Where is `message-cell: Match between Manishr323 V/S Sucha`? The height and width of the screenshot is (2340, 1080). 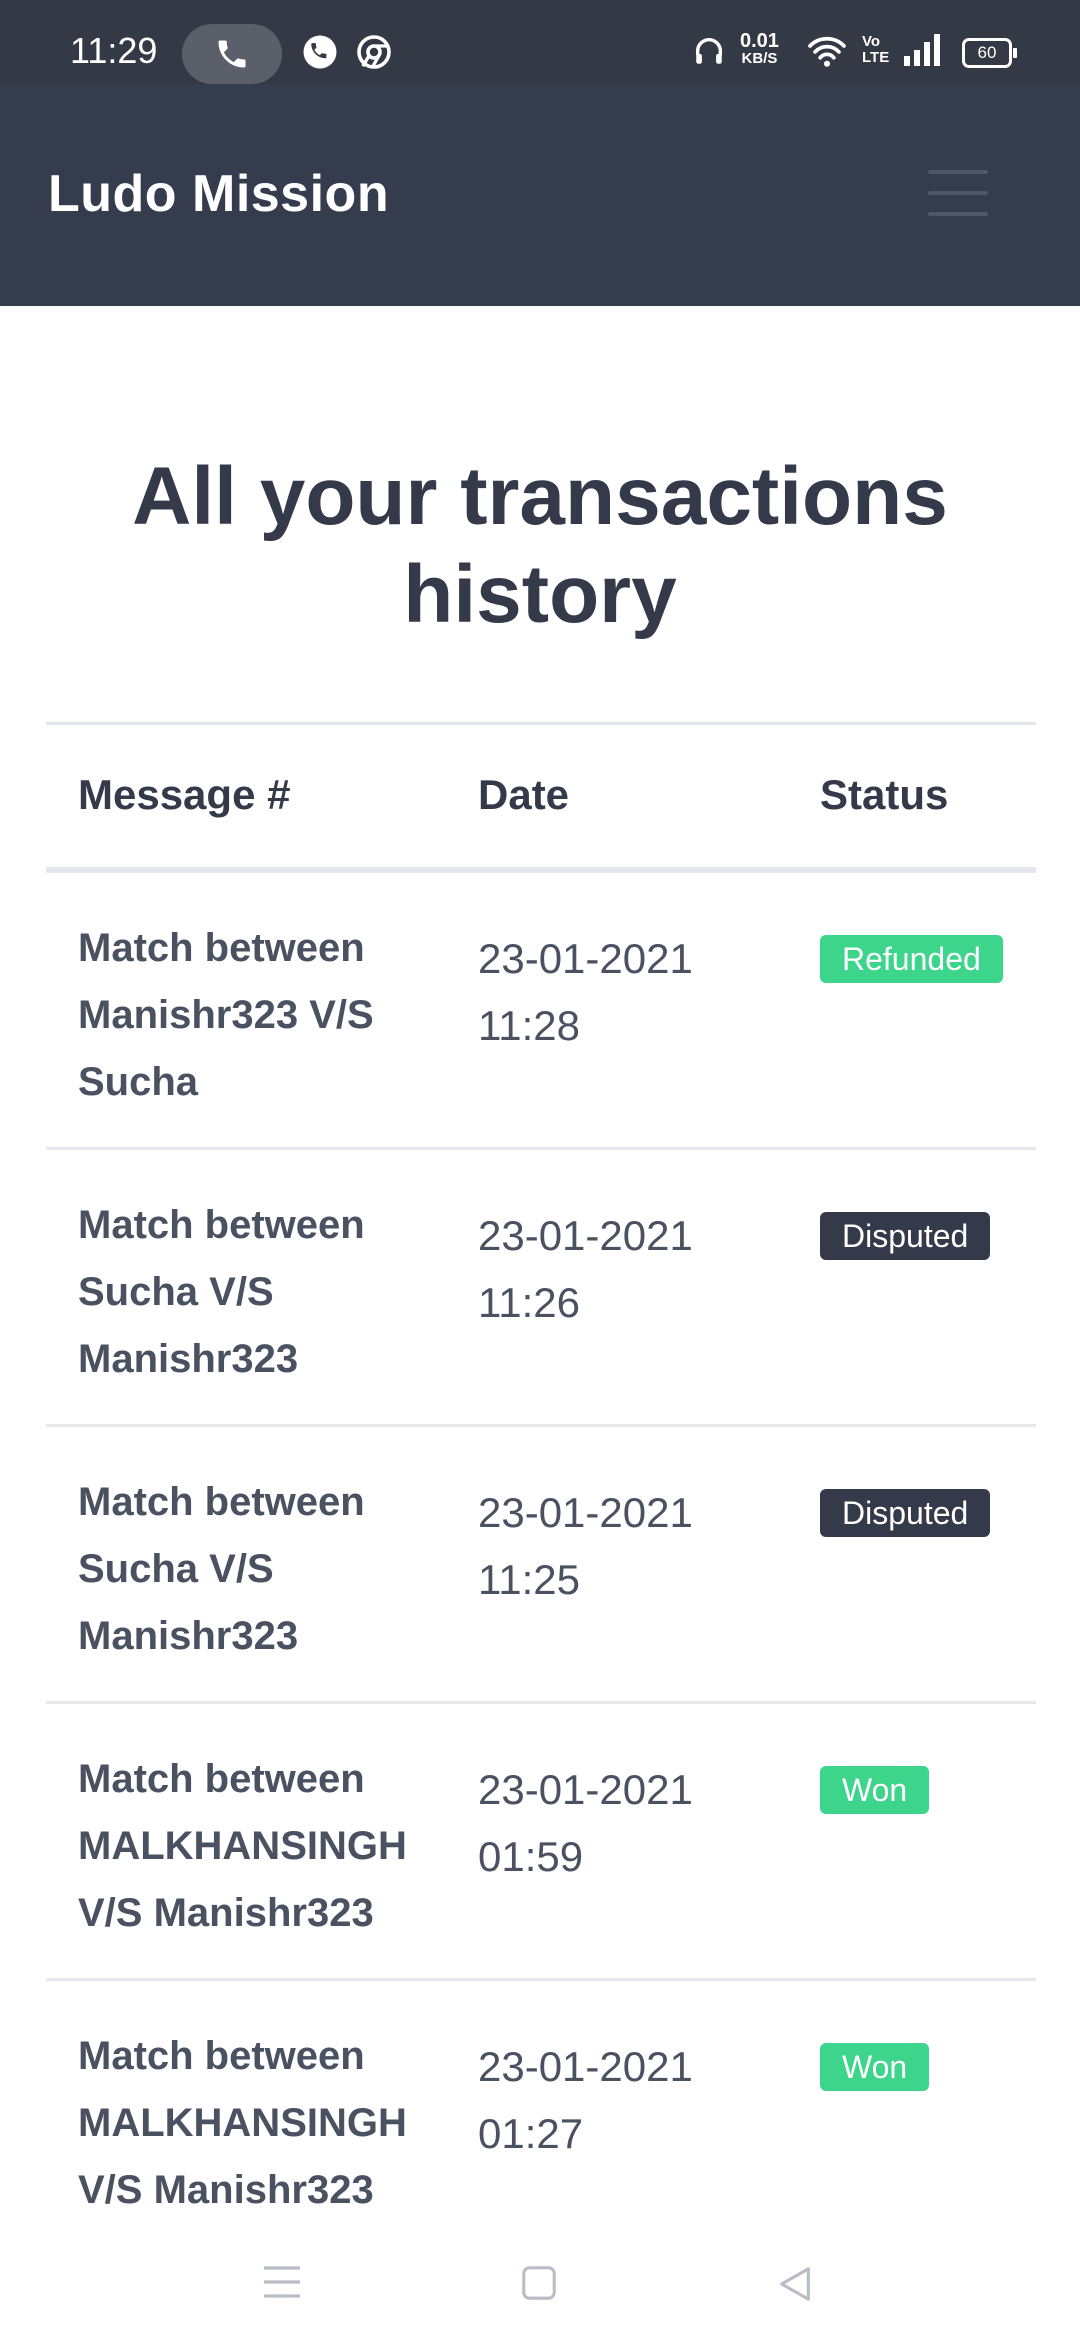 message-cell: Match between Manishr323 V/S Sucha is located at coordinates (226, 1015).